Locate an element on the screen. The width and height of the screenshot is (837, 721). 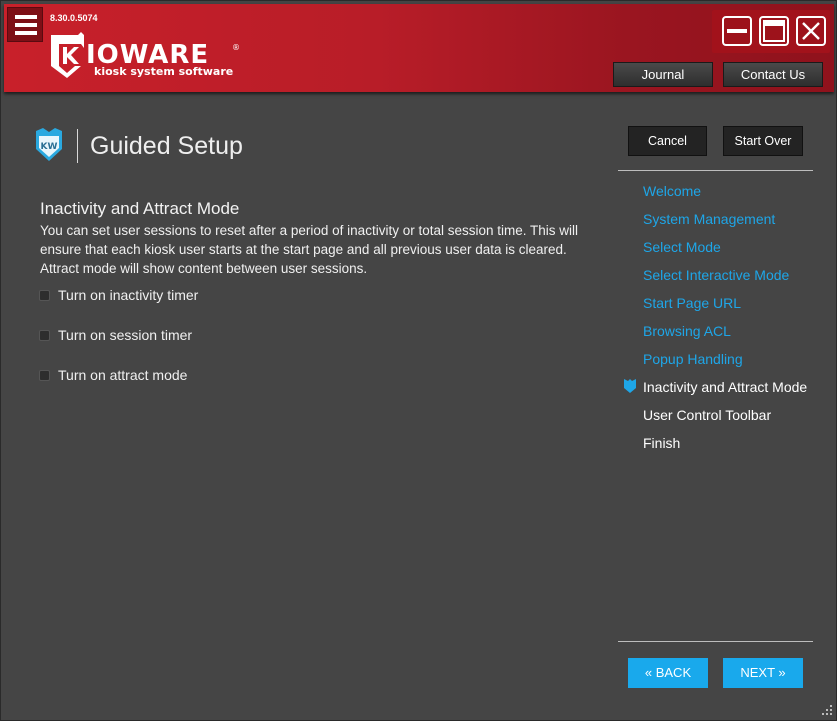
checkbox-label: Turn on inactivity timer is located at coordinates (128, 295).